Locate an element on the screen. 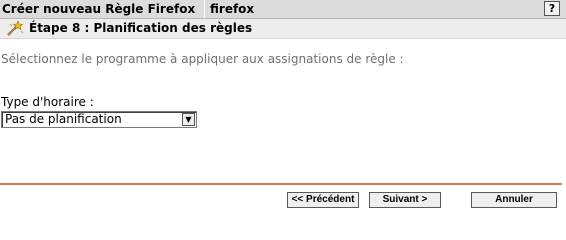 This screenshot has width=566, height=240. next-button: Suivant > is located at coordinates (405, 200).